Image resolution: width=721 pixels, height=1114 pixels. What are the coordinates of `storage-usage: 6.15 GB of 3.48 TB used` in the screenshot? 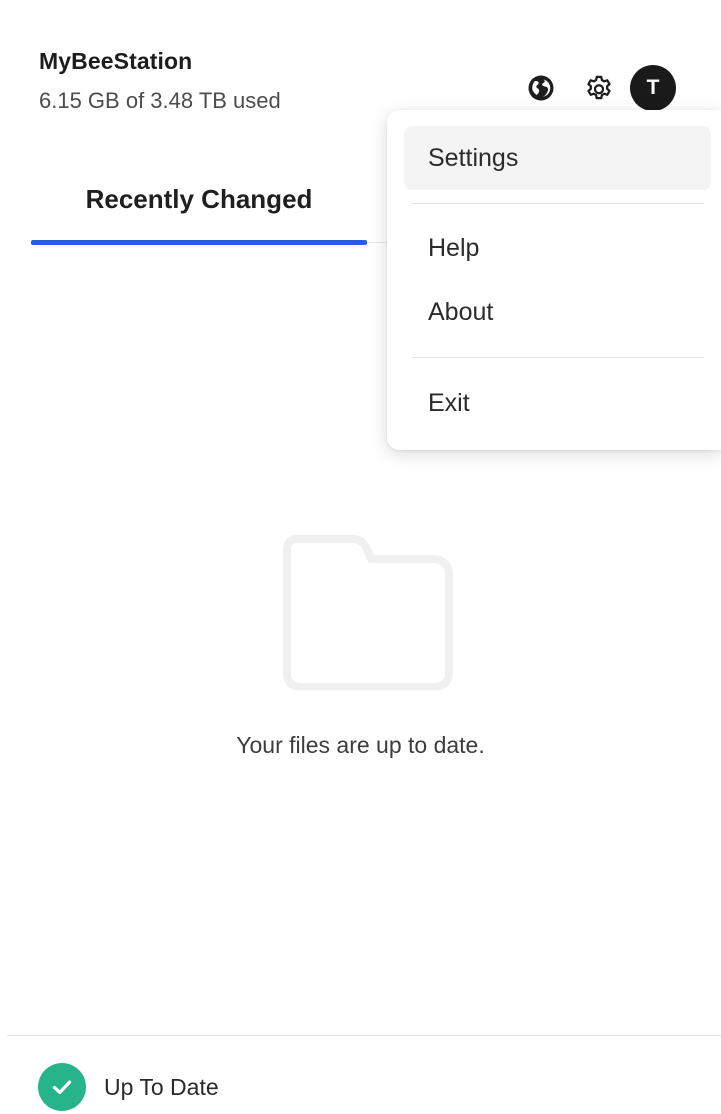 It's located at (160, 100).